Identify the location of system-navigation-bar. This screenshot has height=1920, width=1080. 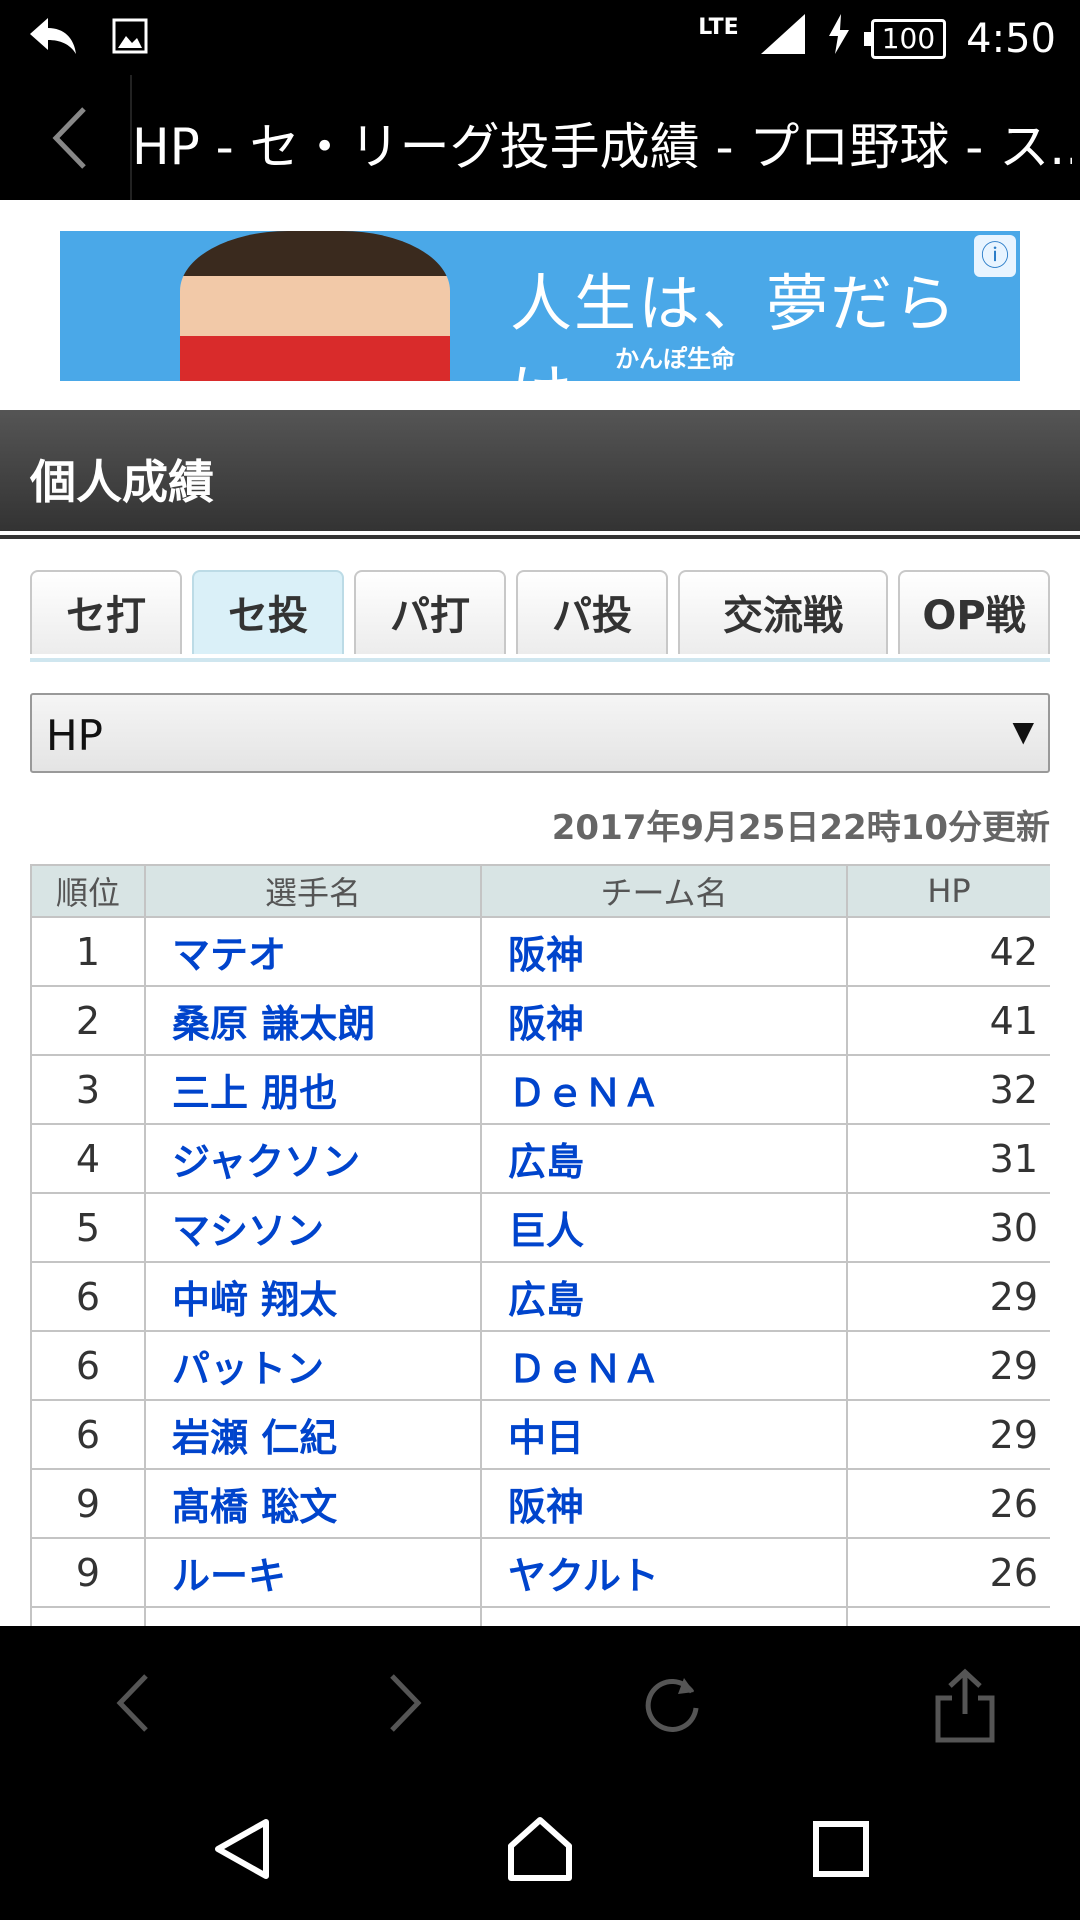
(540, 1848).